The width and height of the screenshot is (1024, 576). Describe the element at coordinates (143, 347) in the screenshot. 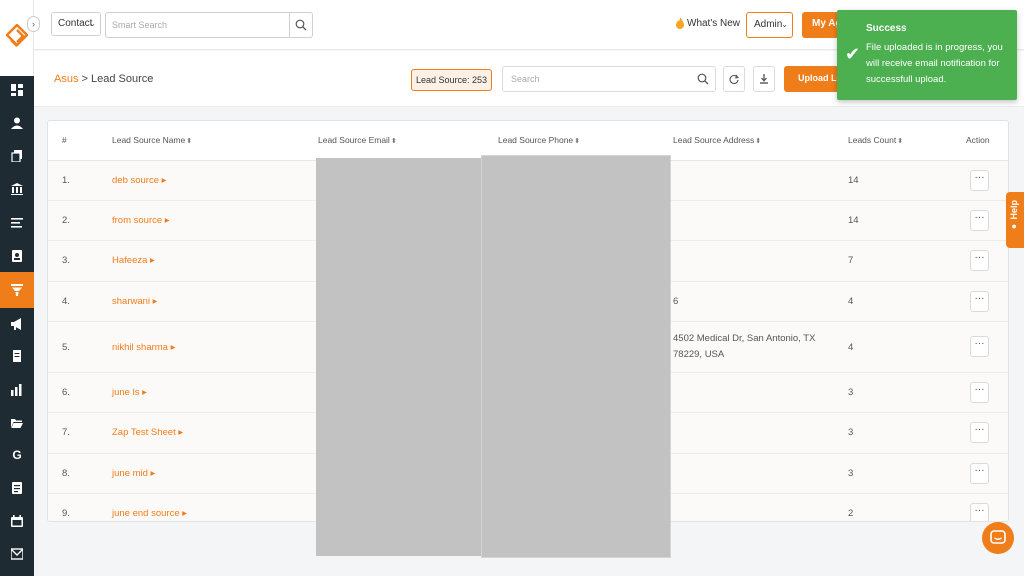

I see `lead-source-name-link: nikhil sharma ▸` at that location.